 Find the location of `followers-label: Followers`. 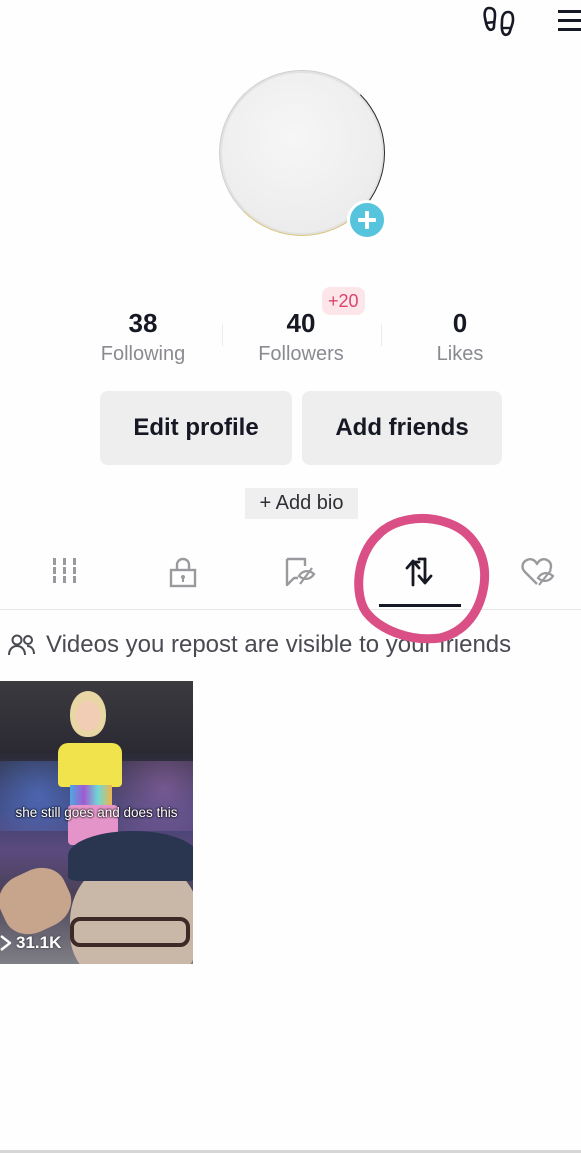

followers-label: Followers is located at coordinates (301, 354).